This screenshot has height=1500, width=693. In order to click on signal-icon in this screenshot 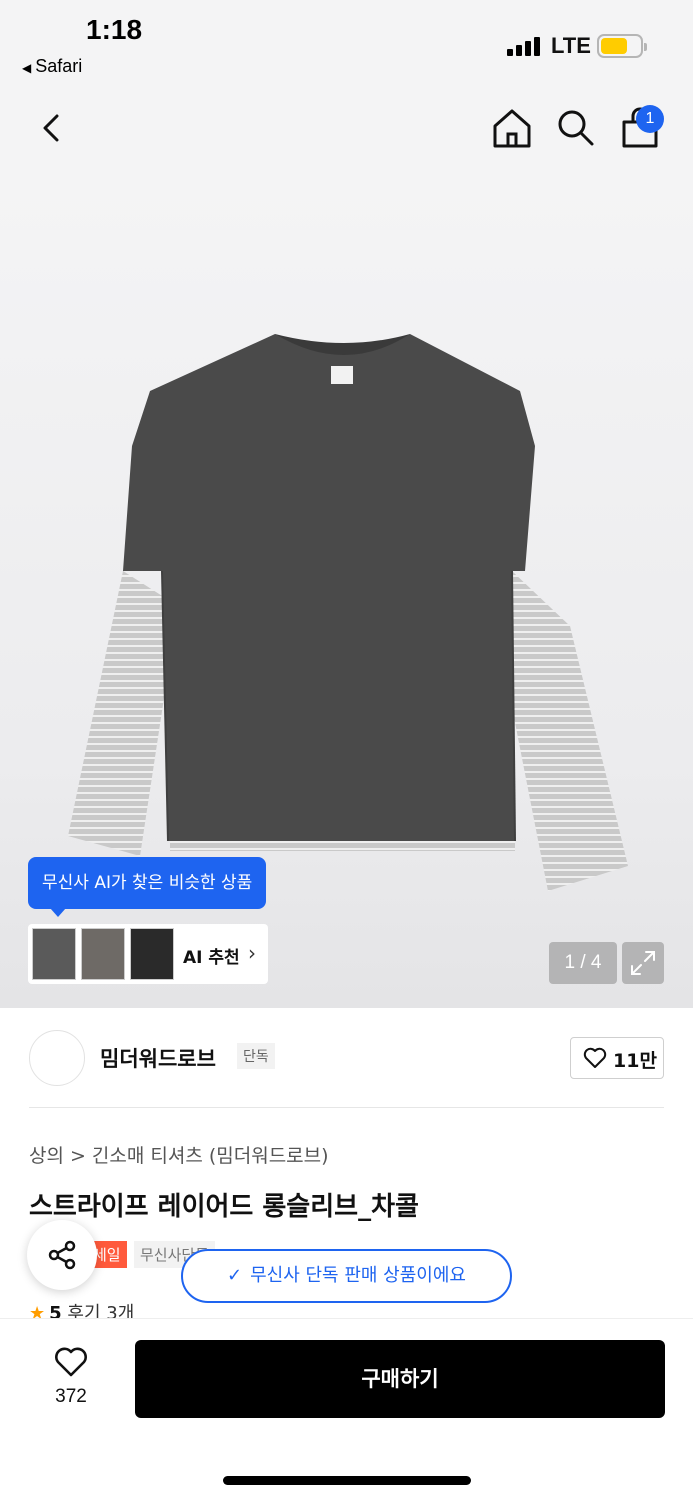, I will do `click(525, 46)`.